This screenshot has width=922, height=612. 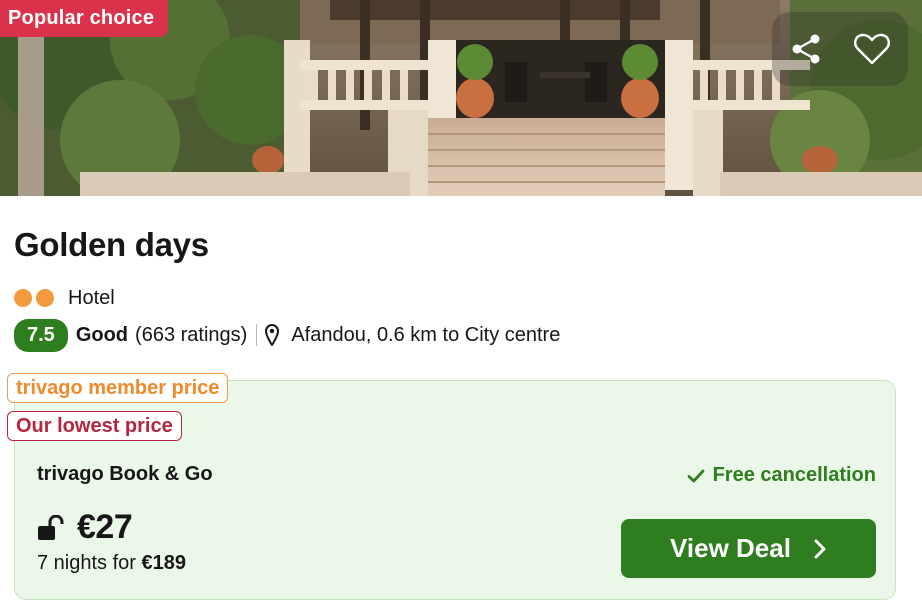 I want to click on checkmark-icon, so click(x=695, y=475).